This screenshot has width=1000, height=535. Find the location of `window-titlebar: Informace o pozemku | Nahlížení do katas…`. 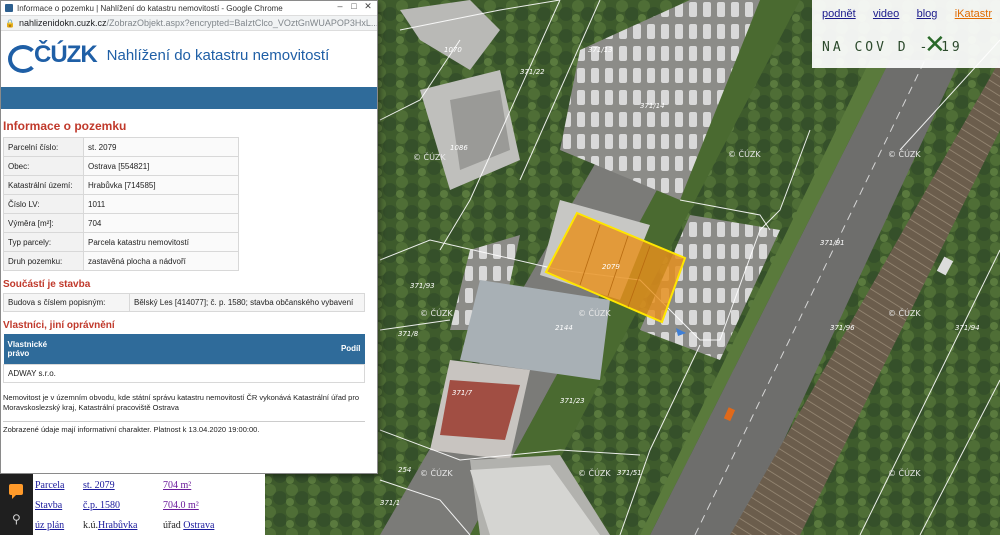

window-titlebar: Informace o pozemku | Nahlížení do katas… is located at coordinates (189, 8).